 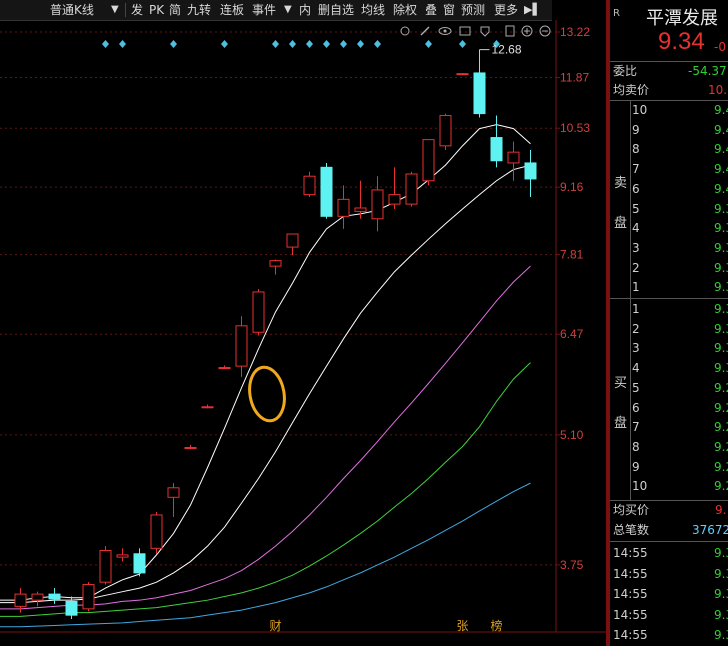 I want to click on toolbar-item-forecast: 预测, so click(x=473, y=10).